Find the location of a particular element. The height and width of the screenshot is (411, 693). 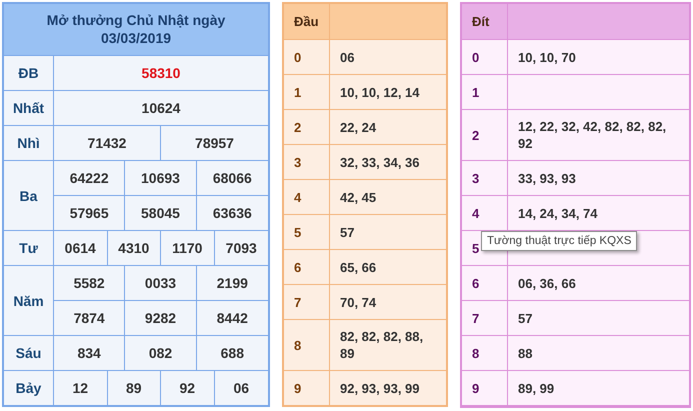

table-cell: 10693 is located at coordinates (161, 178).